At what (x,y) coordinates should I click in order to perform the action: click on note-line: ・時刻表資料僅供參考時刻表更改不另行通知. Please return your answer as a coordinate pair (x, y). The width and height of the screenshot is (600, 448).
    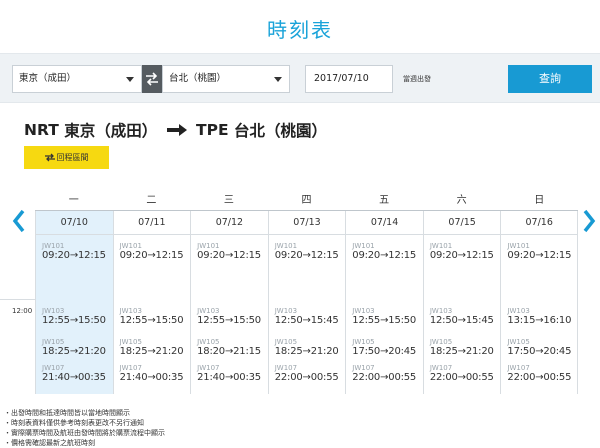
    Looking at the image, I should click on (74, 423).